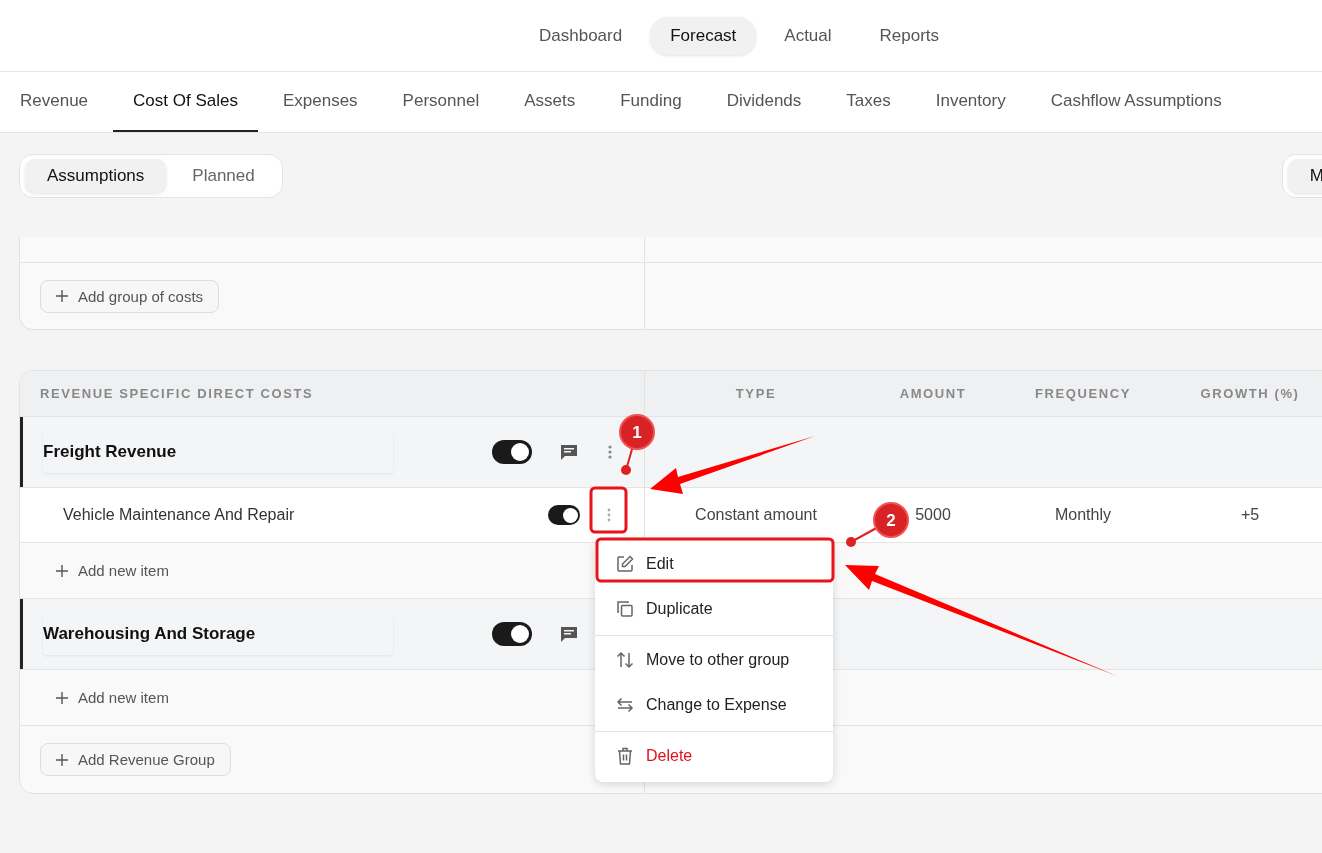  What do you see at coordinates (625, 659) in the screenshot?
I see `swap-vertical-icon` at bounding box center [625, 659].